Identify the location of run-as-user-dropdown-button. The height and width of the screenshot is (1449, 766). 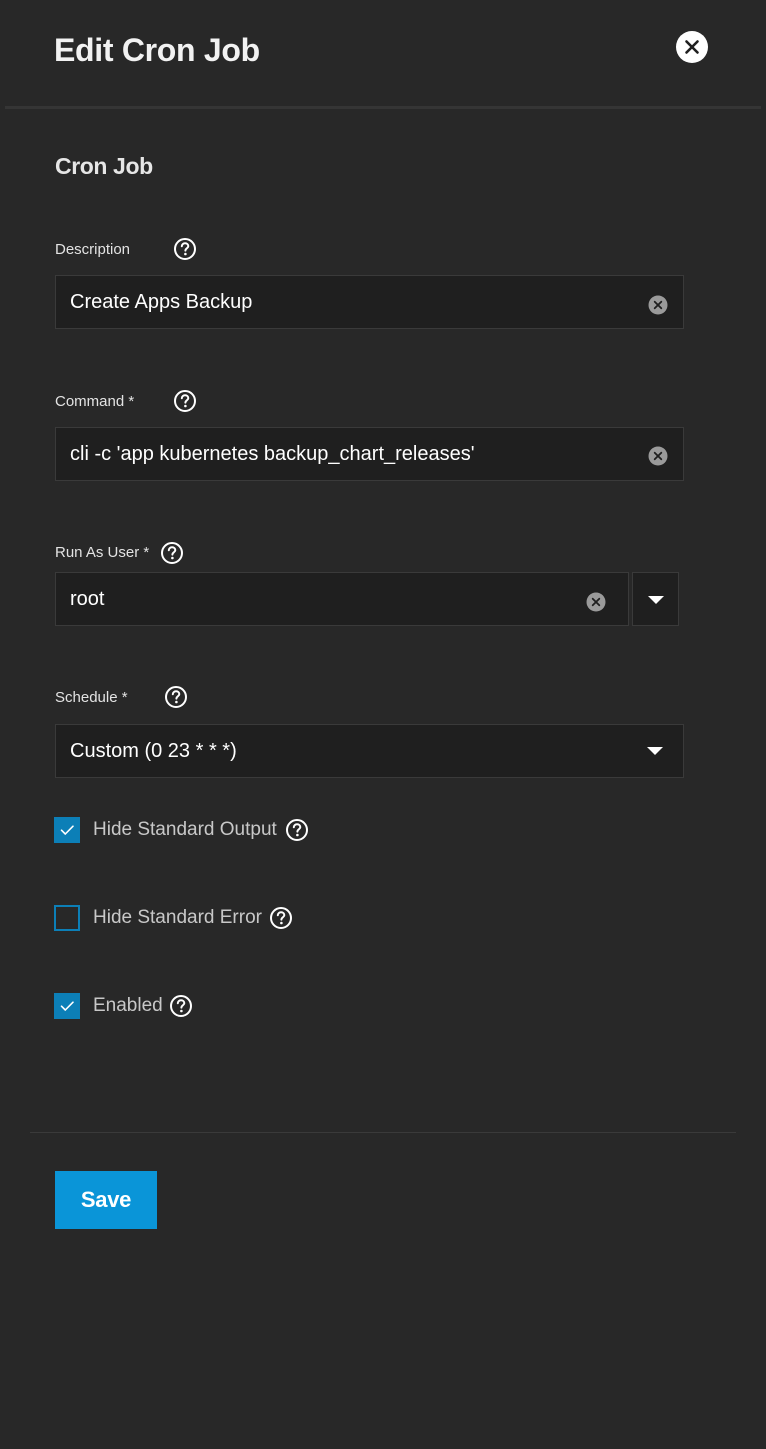
(655, 599).